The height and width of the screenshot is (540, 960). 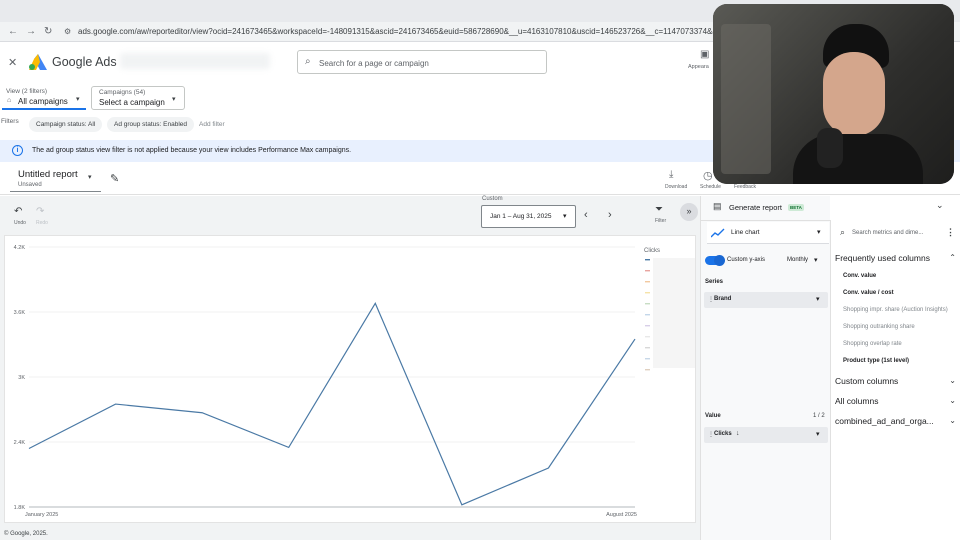 I want to click on site-info-icon: ⚙, so click(x=67, y=31).